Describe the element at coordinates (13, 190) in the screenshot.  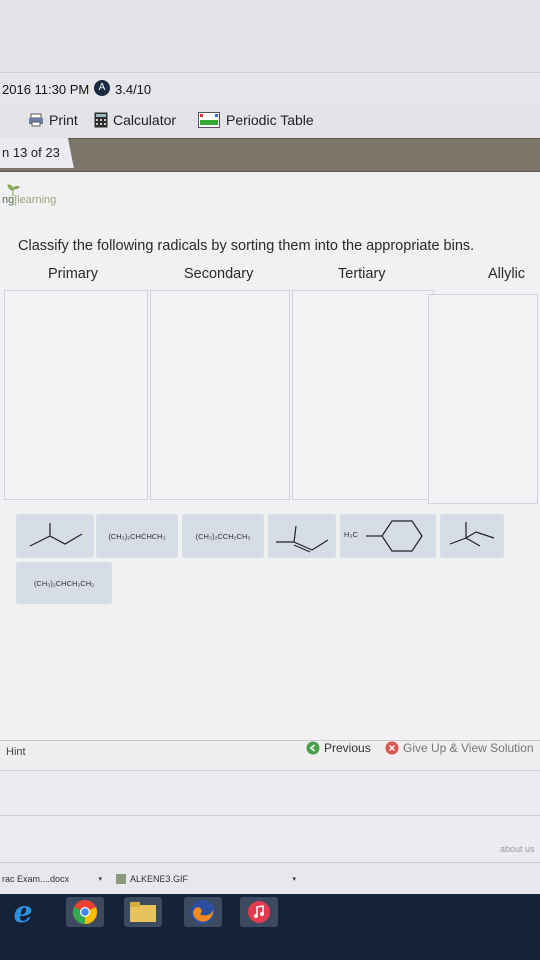
I see `sprout-icon` at that location.